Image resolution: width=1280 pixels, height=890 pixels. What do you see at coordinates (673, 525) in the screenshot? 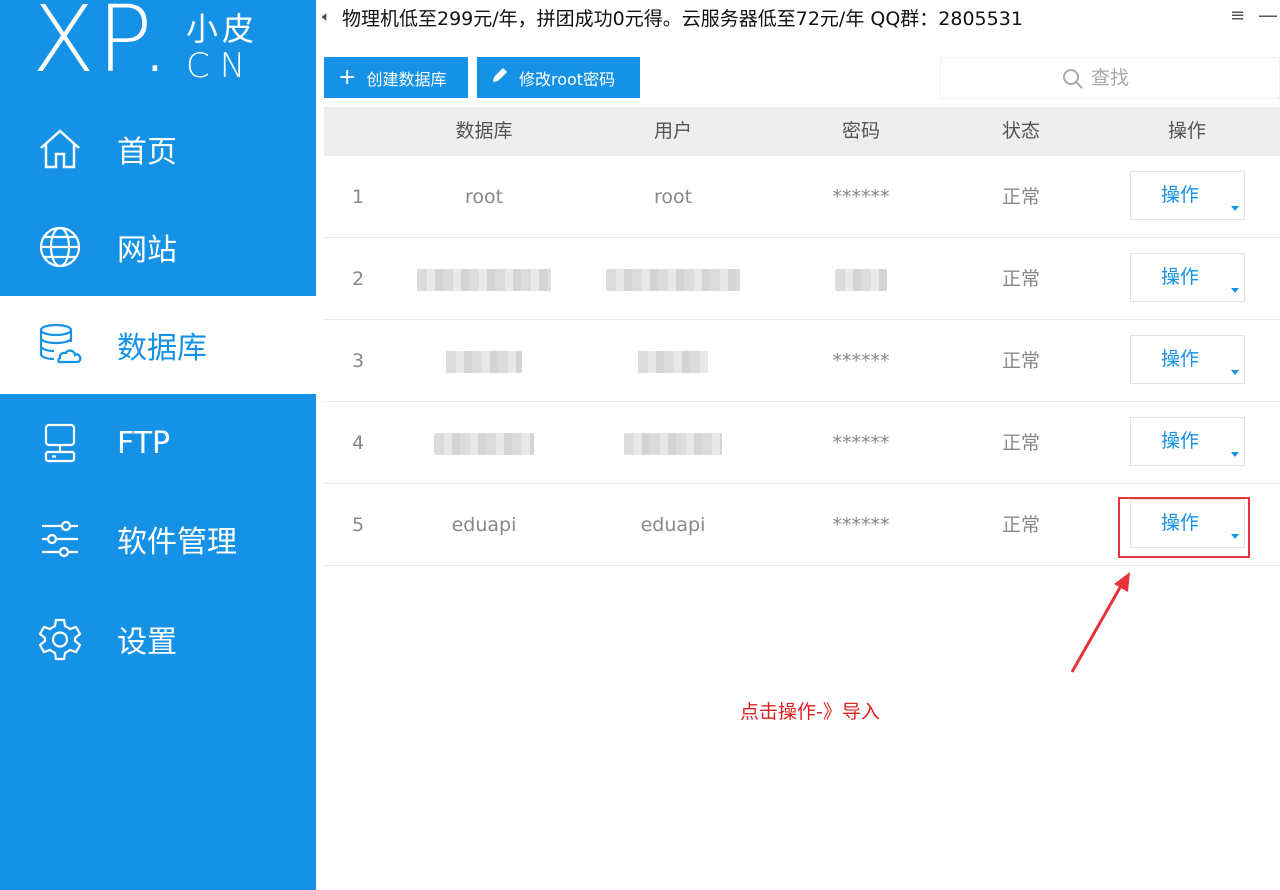
I see `row-user: eduapi` at bounding box center [673, 525].